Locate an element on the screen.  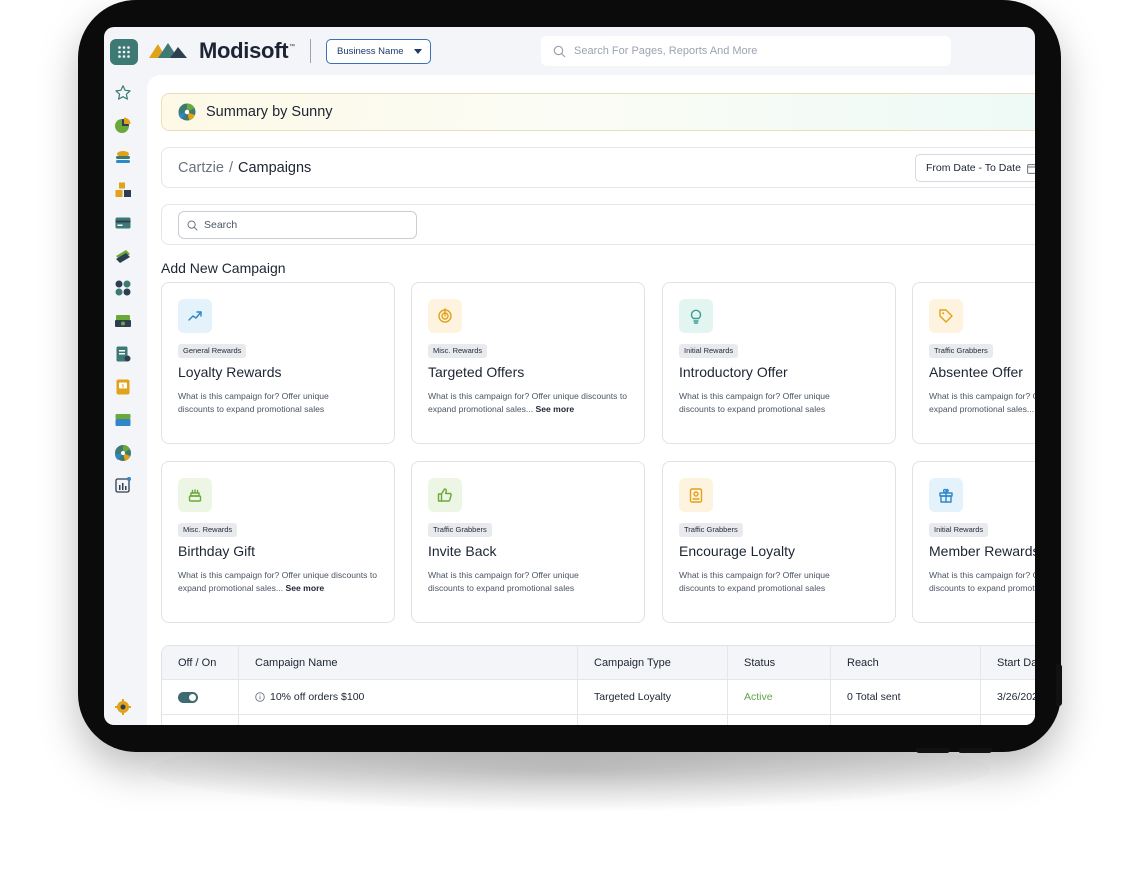
row-campaign-type: Targeted Loyalty is located at coordinates (653, 697).